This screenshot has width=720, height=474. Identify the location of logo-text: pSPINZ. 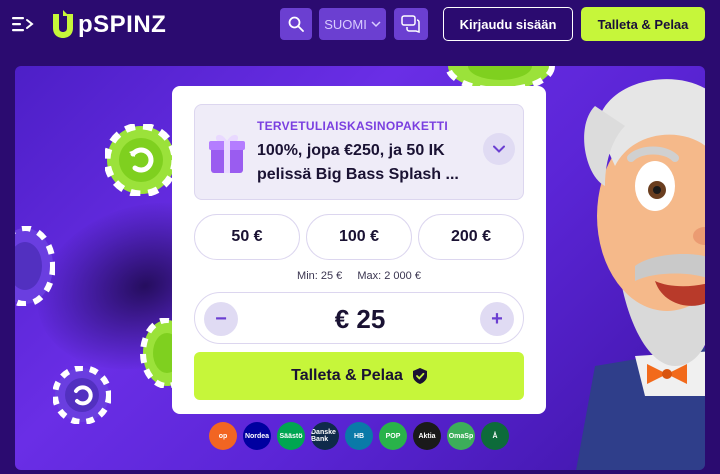
(122, 24).